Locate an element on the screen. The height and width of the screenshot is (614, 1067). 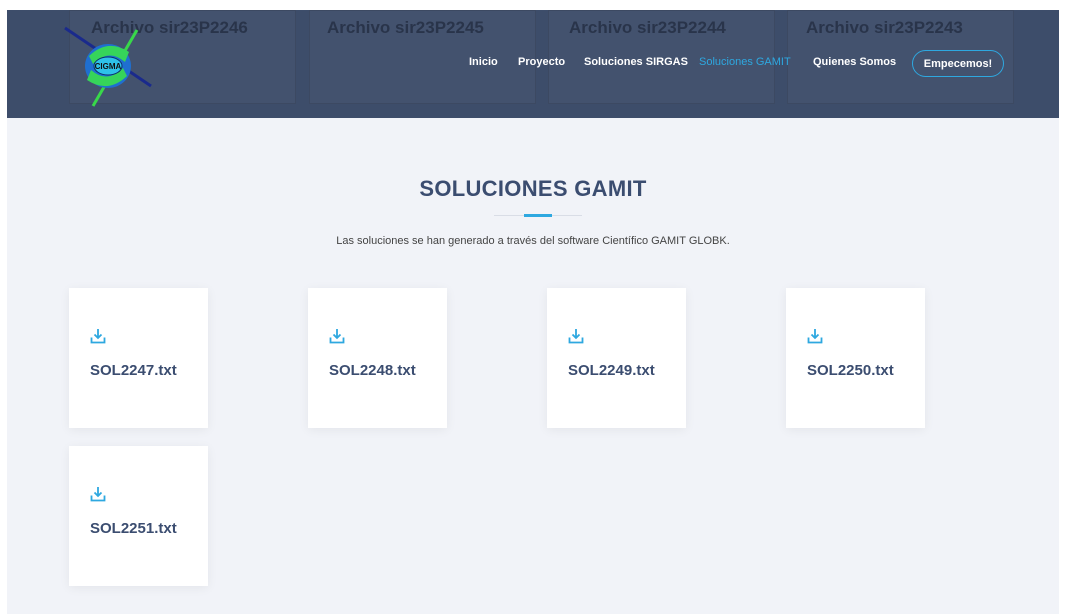
file-name: SOL2251.txt is located at coordinates (133, 528).